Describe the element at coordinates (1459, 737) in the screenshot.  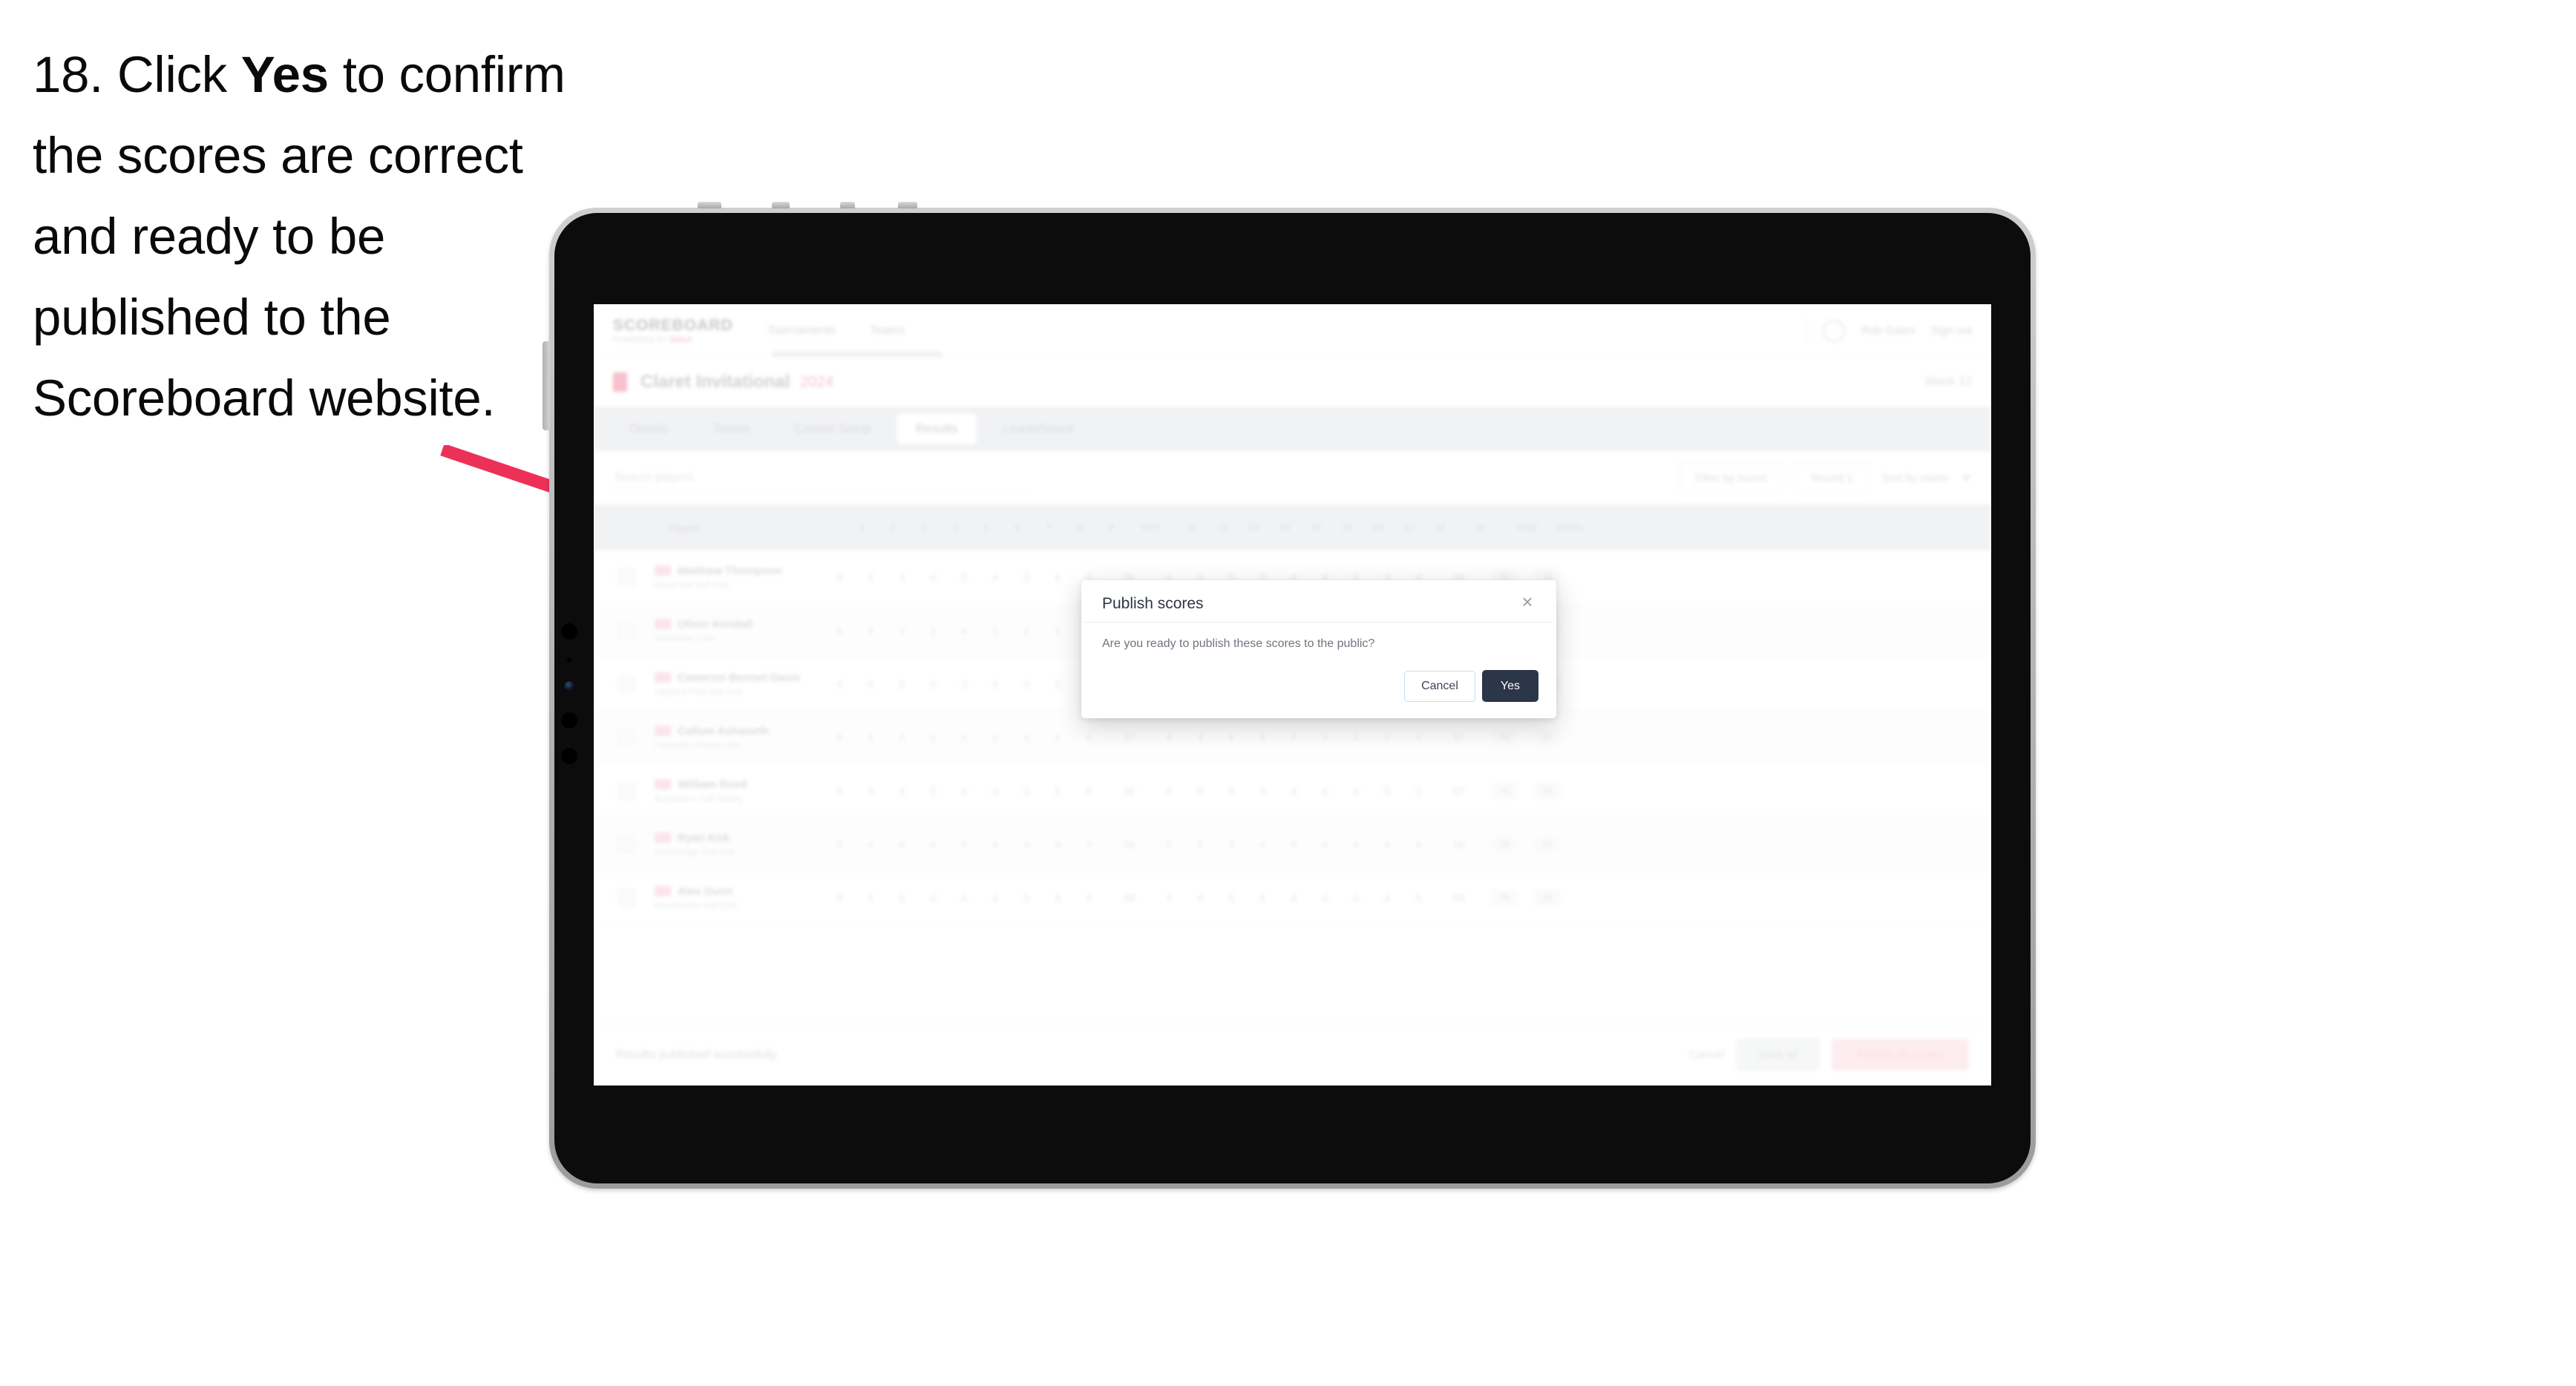
I see `in-total-cell: 37` at that location.